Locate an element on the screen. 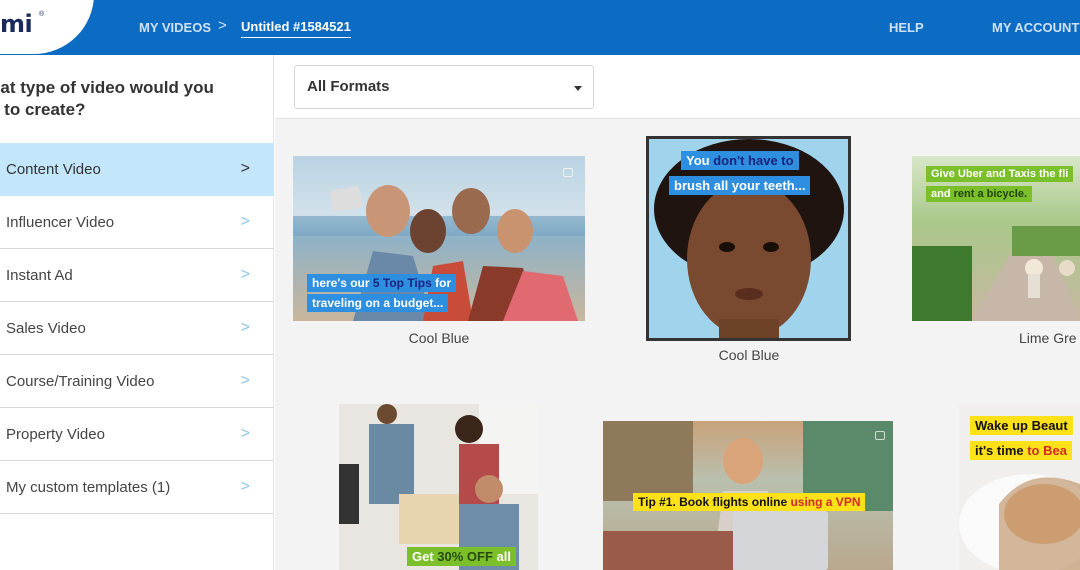  nav-my-videos: MY VIDEOS is located at coordinates (175, 27).